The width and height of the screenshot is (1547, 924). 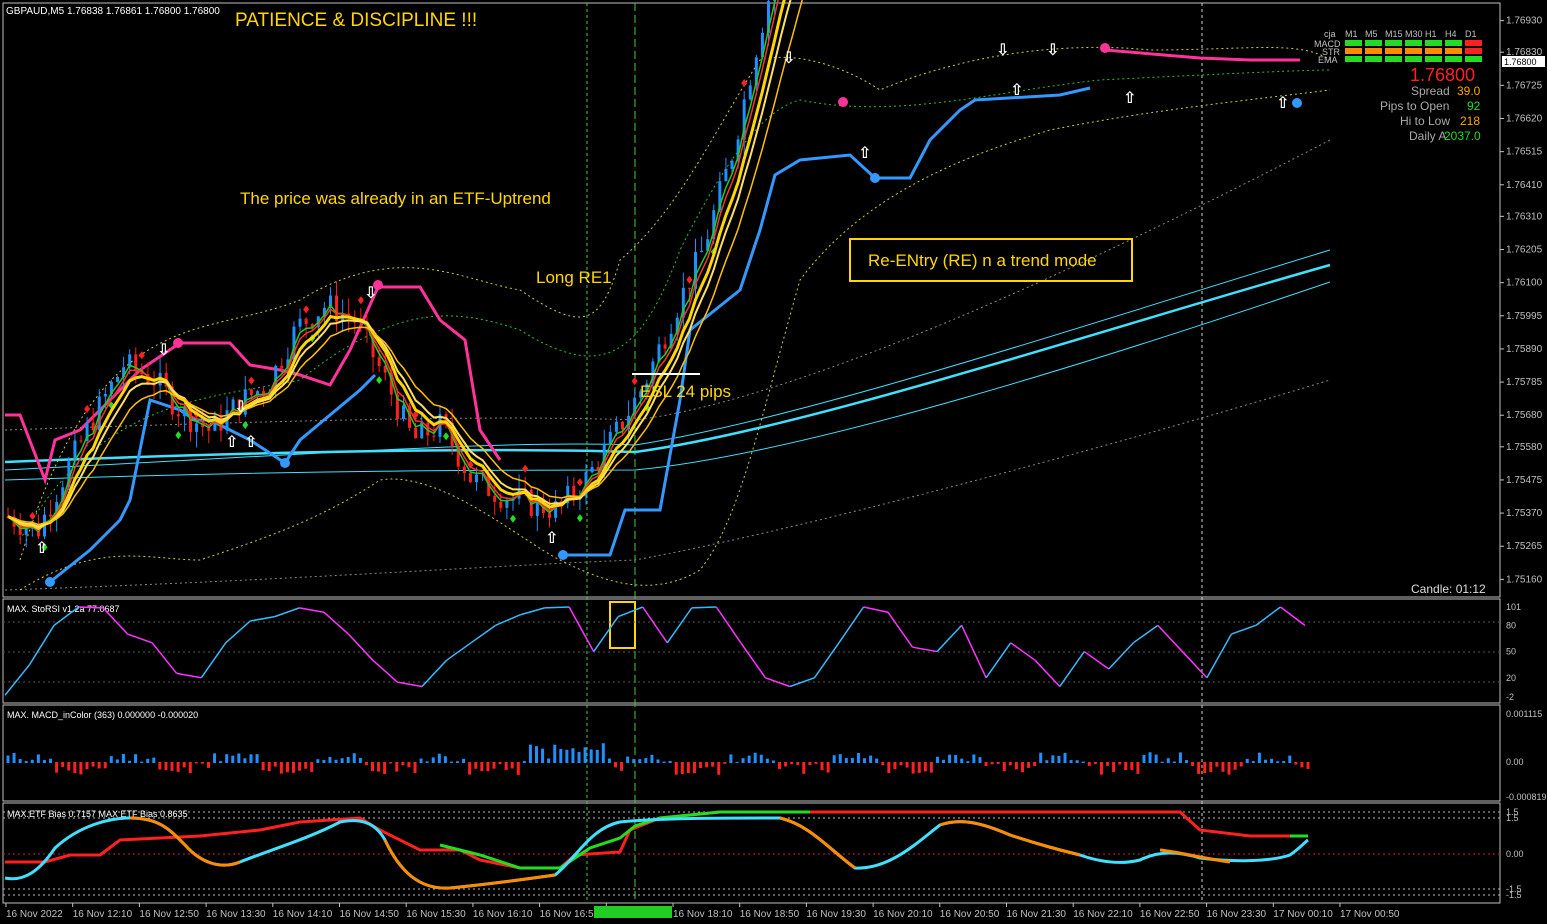 I want to click on price-tick-label: 1.76725, so click(x=1524, y=85).